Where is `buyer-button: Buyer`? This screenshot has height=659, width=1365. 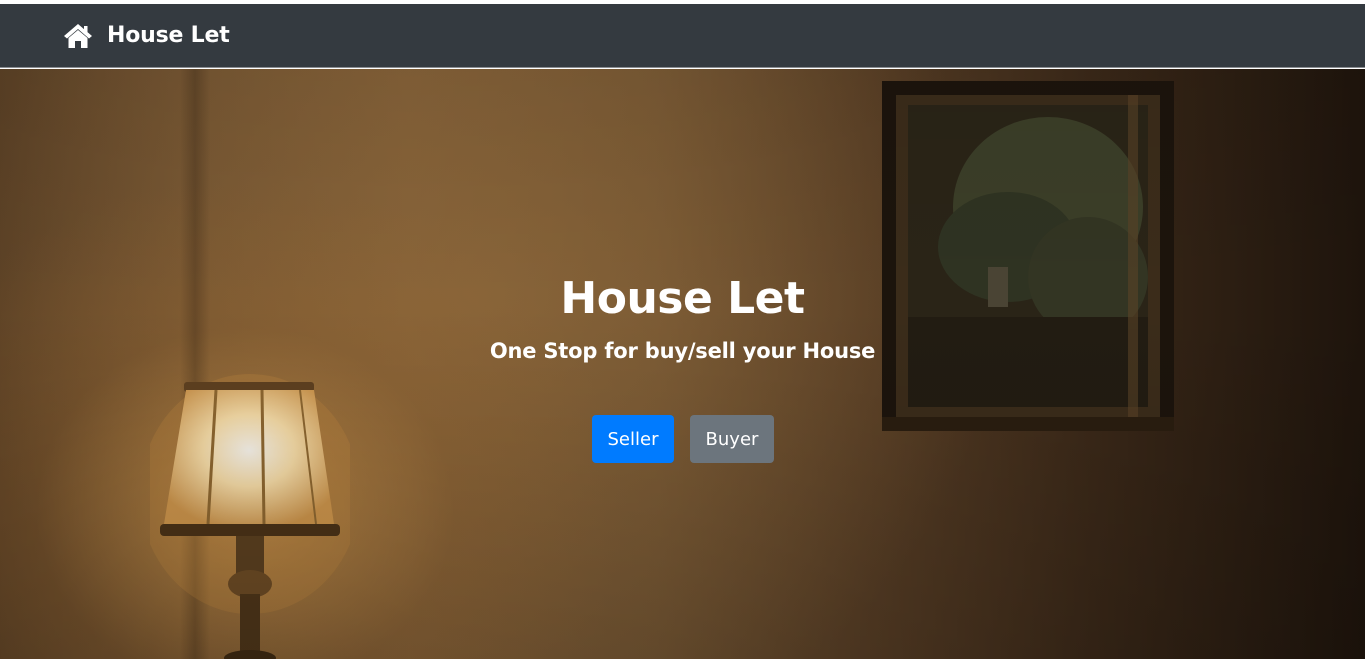
buyer-button: Buyer is located at coordinates (732, 439).